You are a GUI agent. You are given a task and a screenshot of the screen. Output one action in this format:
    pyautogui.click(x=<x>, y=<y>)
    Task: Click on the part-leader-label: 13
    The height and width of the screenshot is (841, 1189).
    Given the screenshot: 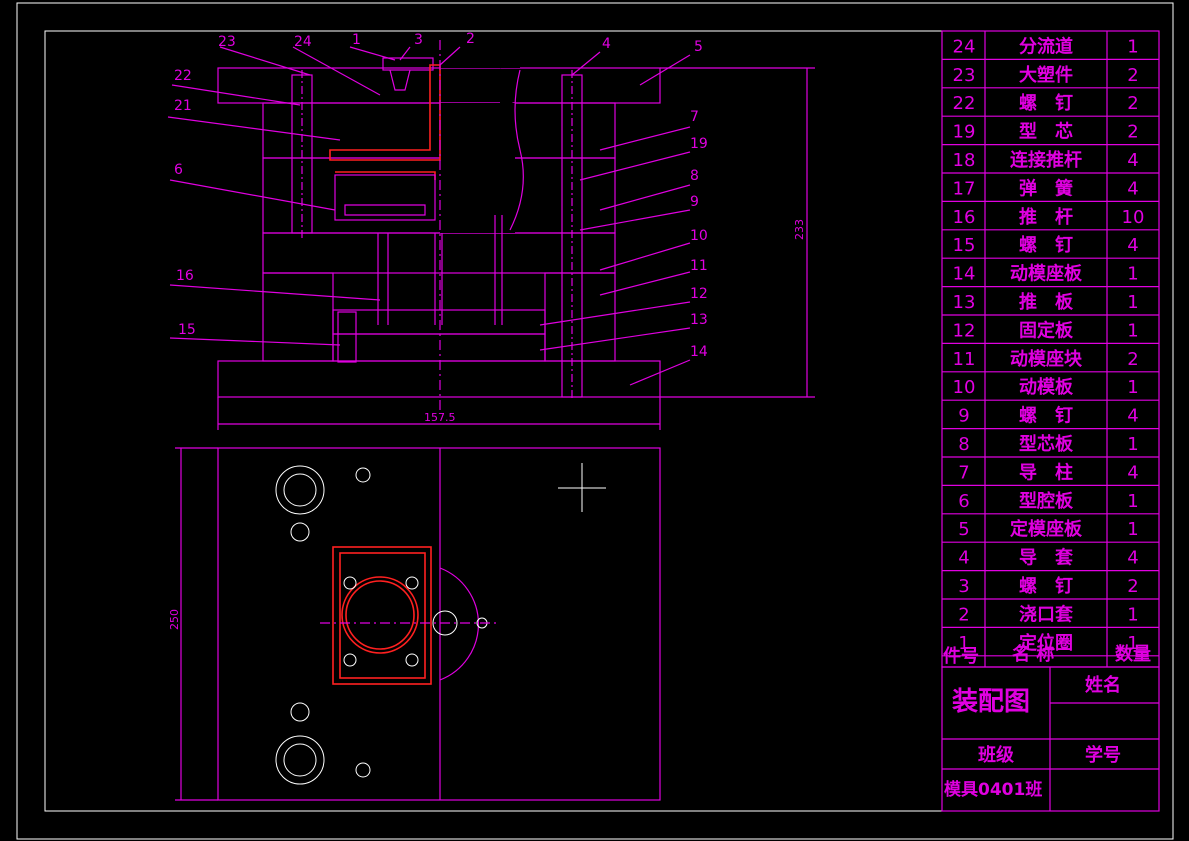 What is the action you would take?
    pyautogui.click(x=699, y=320)
    